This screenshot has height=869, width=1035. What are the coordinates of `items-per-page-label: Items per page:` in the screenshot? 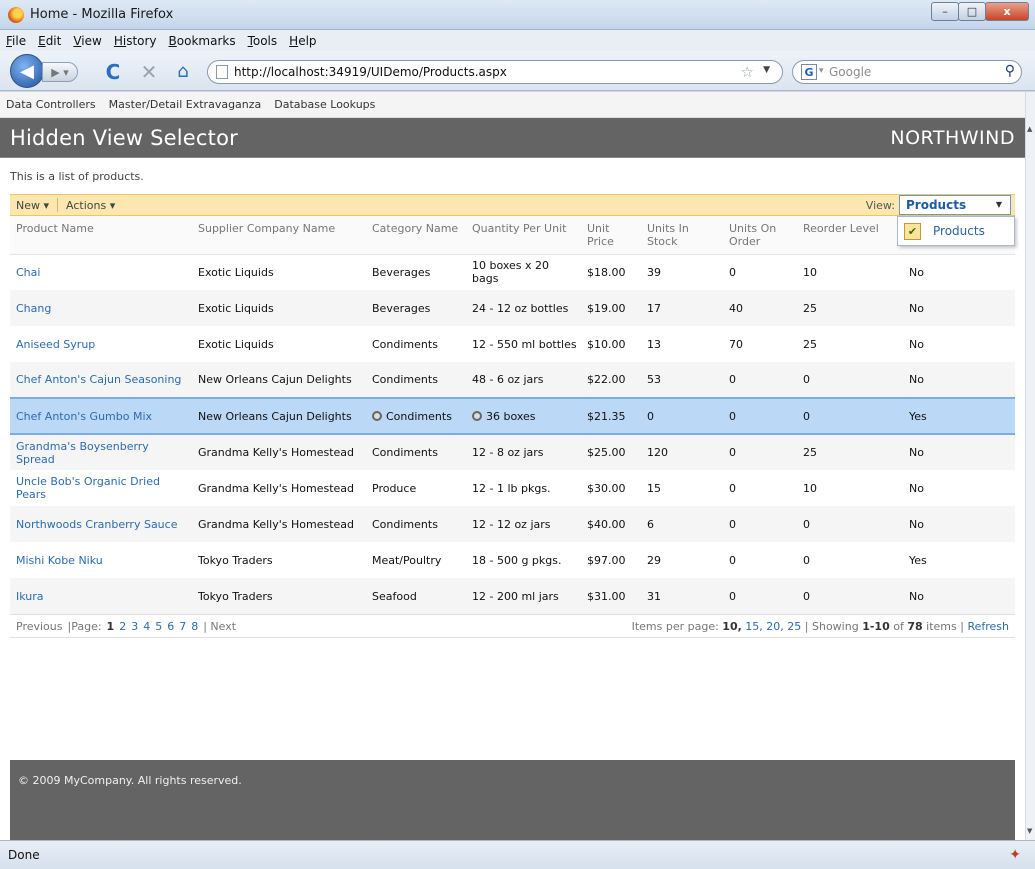 It's located at (675, 626).